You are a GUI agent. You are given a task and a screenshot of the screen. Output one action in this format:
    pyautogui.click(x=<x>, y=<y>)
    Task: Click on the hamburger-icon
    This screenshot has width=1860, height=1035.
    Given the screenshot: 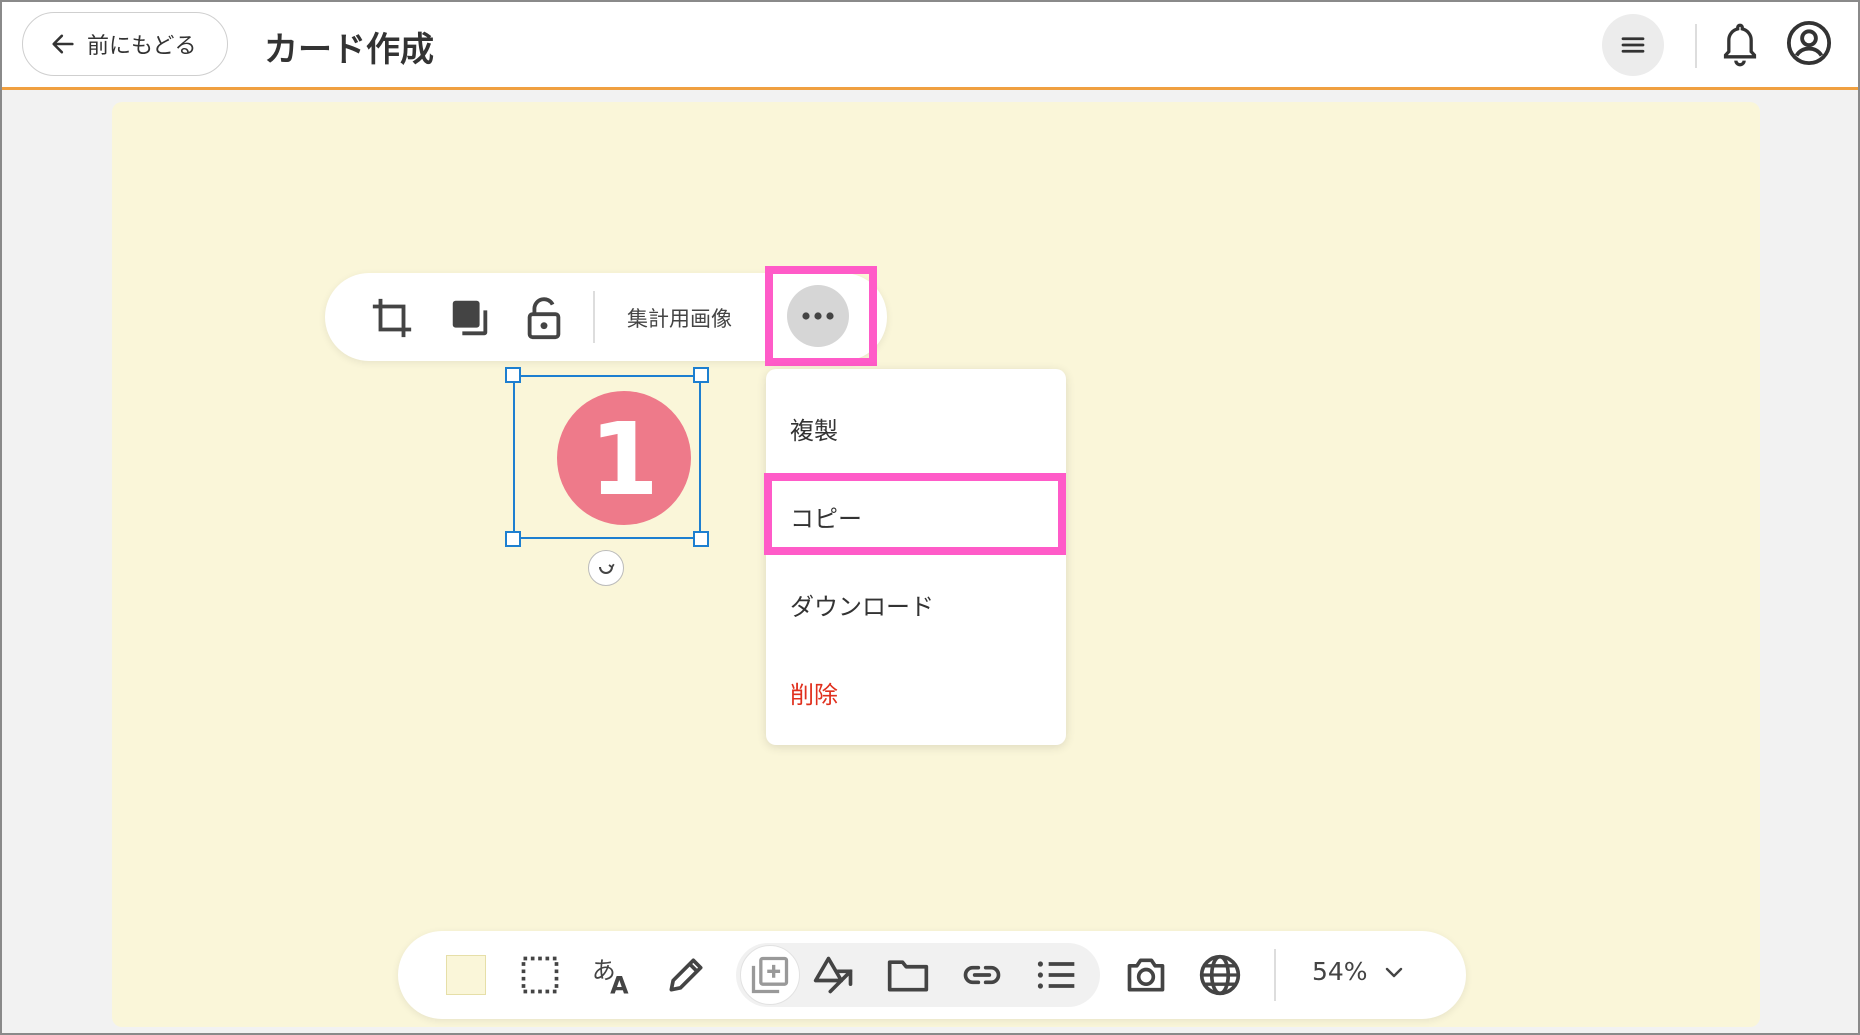 What is the action you would take?
    pyautogui.click(x=1633, y=45)
    